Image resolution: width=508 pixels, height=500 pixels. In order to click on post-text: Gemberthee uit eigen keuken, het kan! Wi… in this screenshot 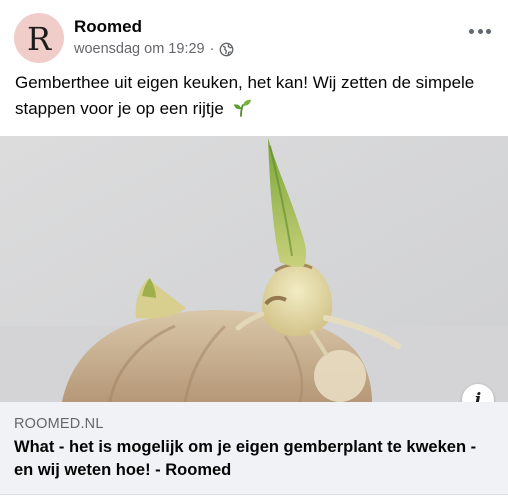, I will do `click(255, 96)`.